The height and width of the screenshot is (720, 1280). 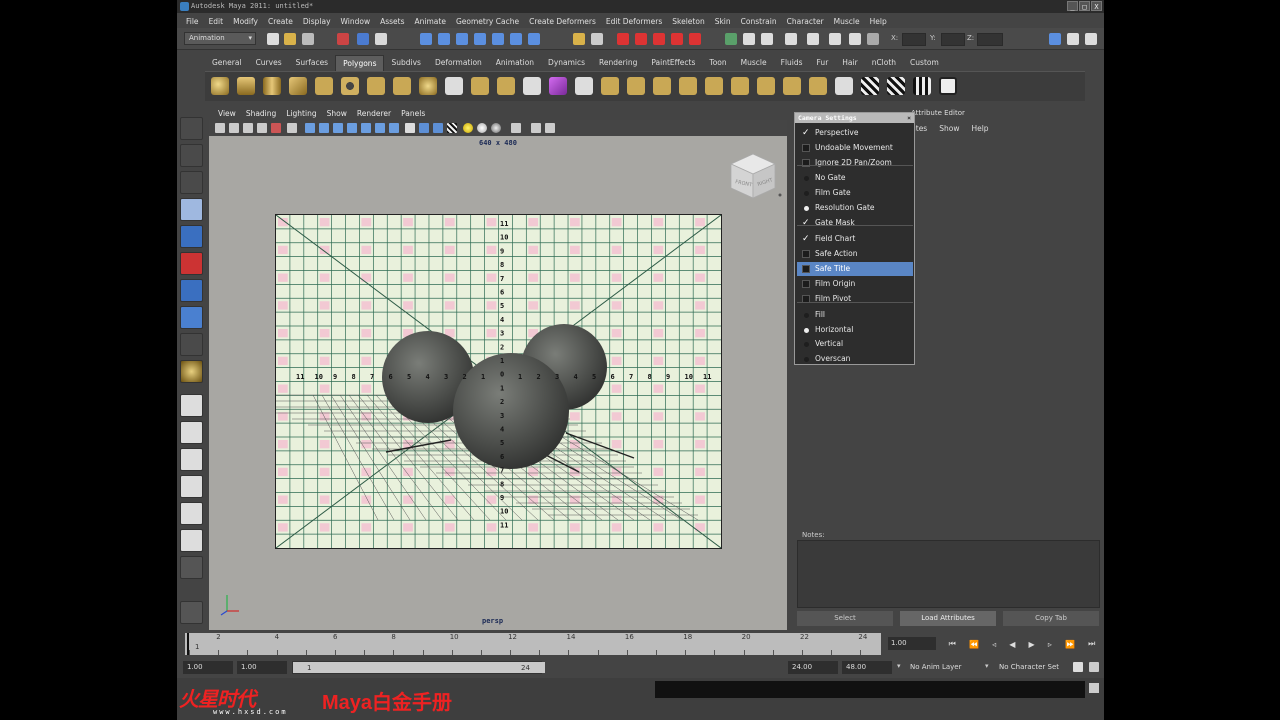 I want to click on animation-end-field: 48.00, so click(x=867, y=667).